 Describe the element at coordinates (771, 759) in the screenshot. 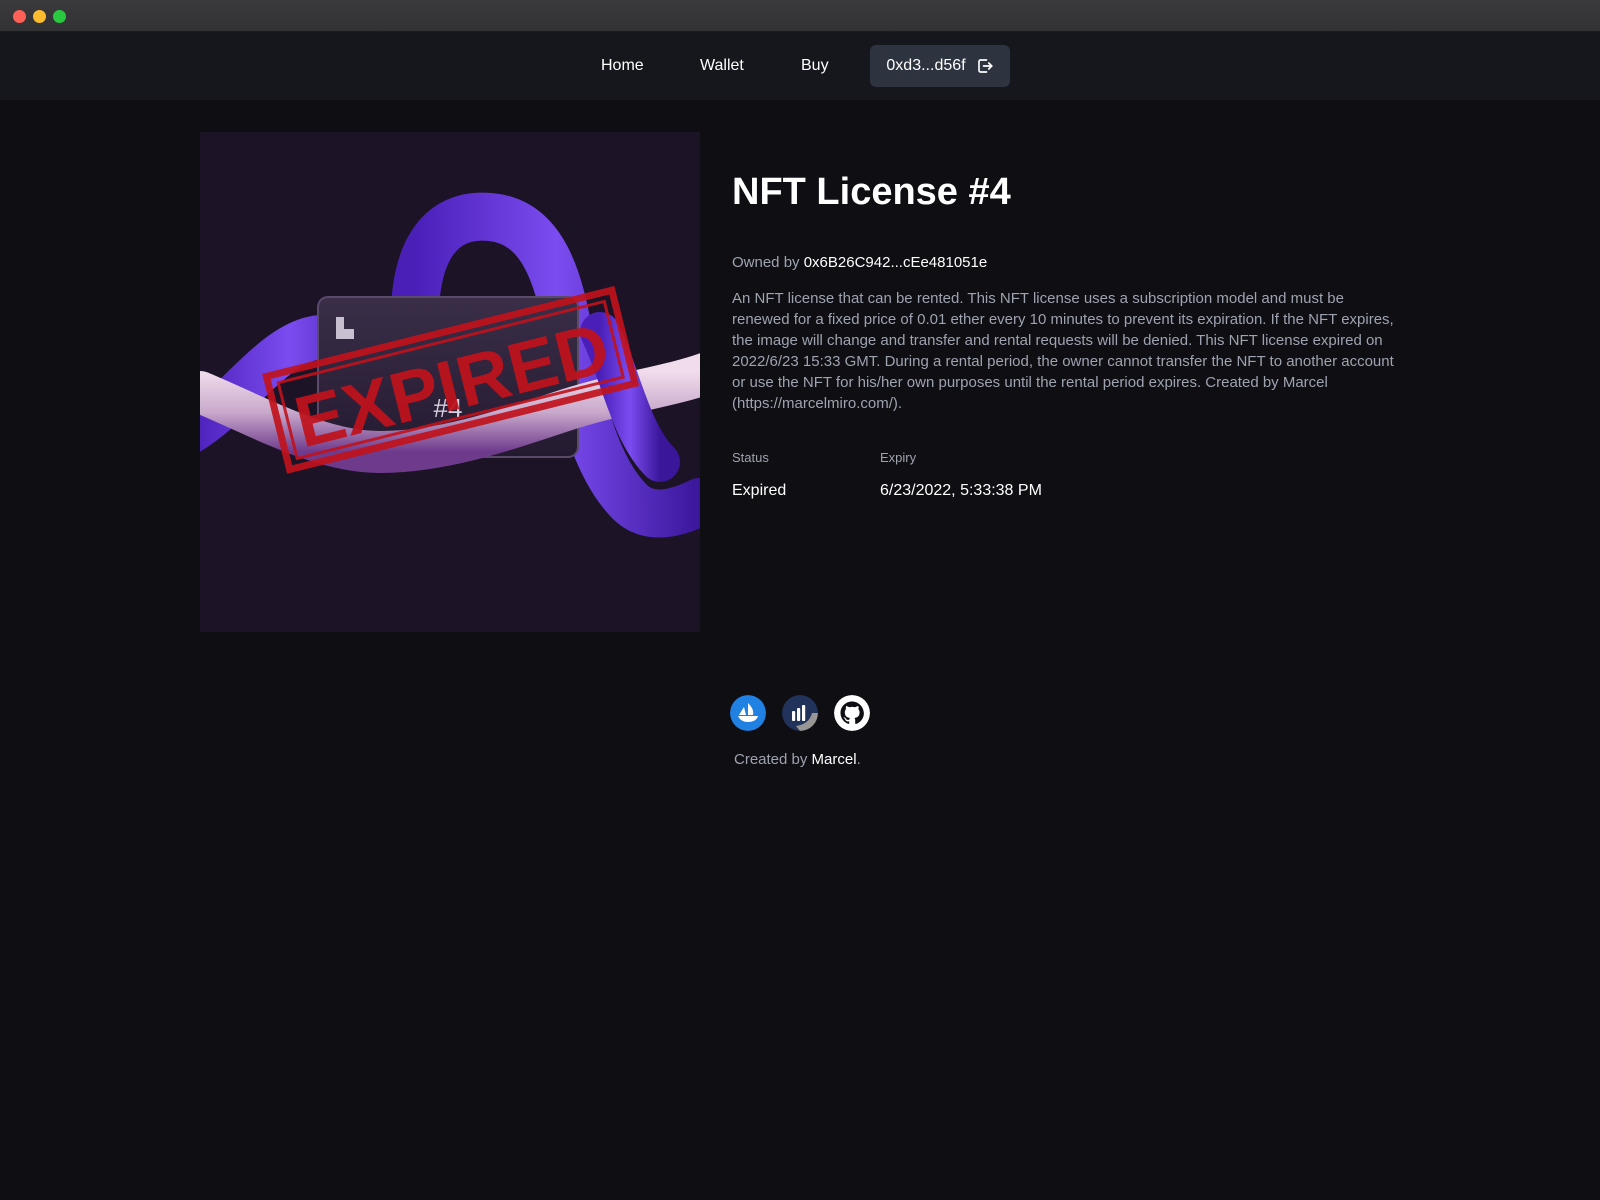

I see `created-by-label: Created by` at that location.